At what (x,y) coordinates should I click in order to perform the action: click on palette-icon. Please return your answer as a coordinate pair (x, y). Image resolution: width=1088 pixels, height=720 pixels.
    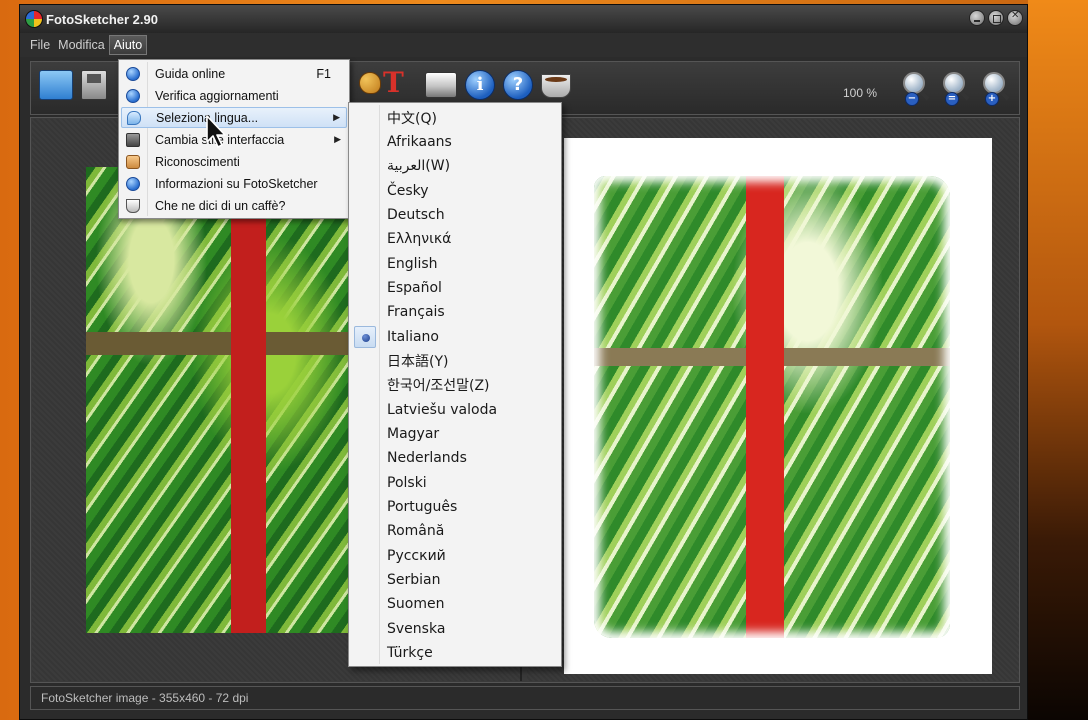
    Looking at the image, I should click on (370, 83).